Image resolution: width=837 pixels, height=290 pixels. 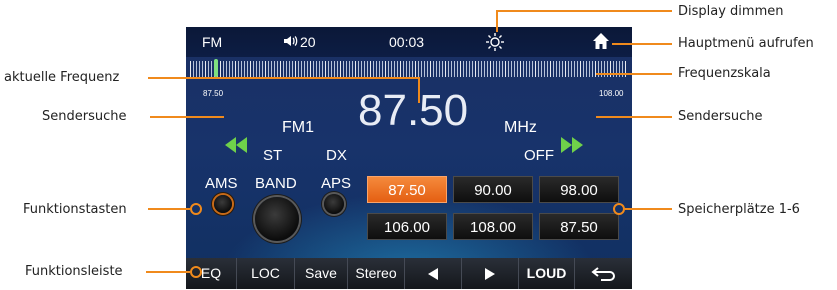 I want to click on stereo-button: Stereo, so click(x=376, y=273).